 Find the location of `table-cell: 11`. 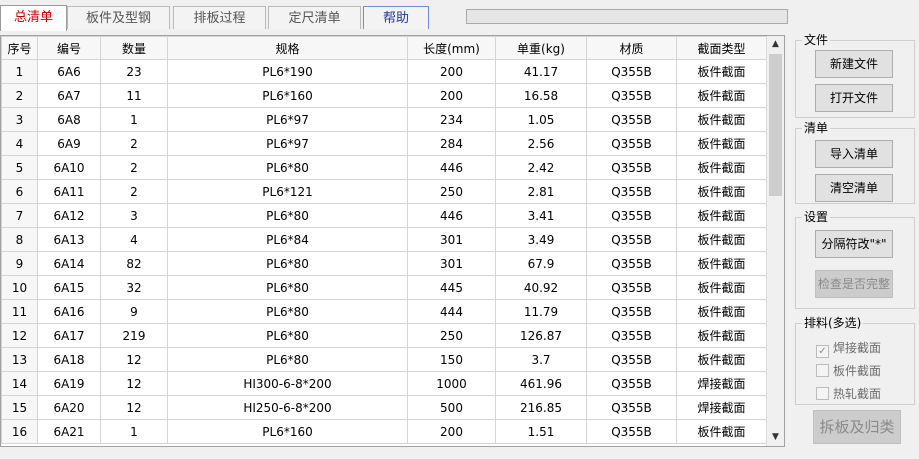

table-cell: 11 is located at coordinates (134, 95).